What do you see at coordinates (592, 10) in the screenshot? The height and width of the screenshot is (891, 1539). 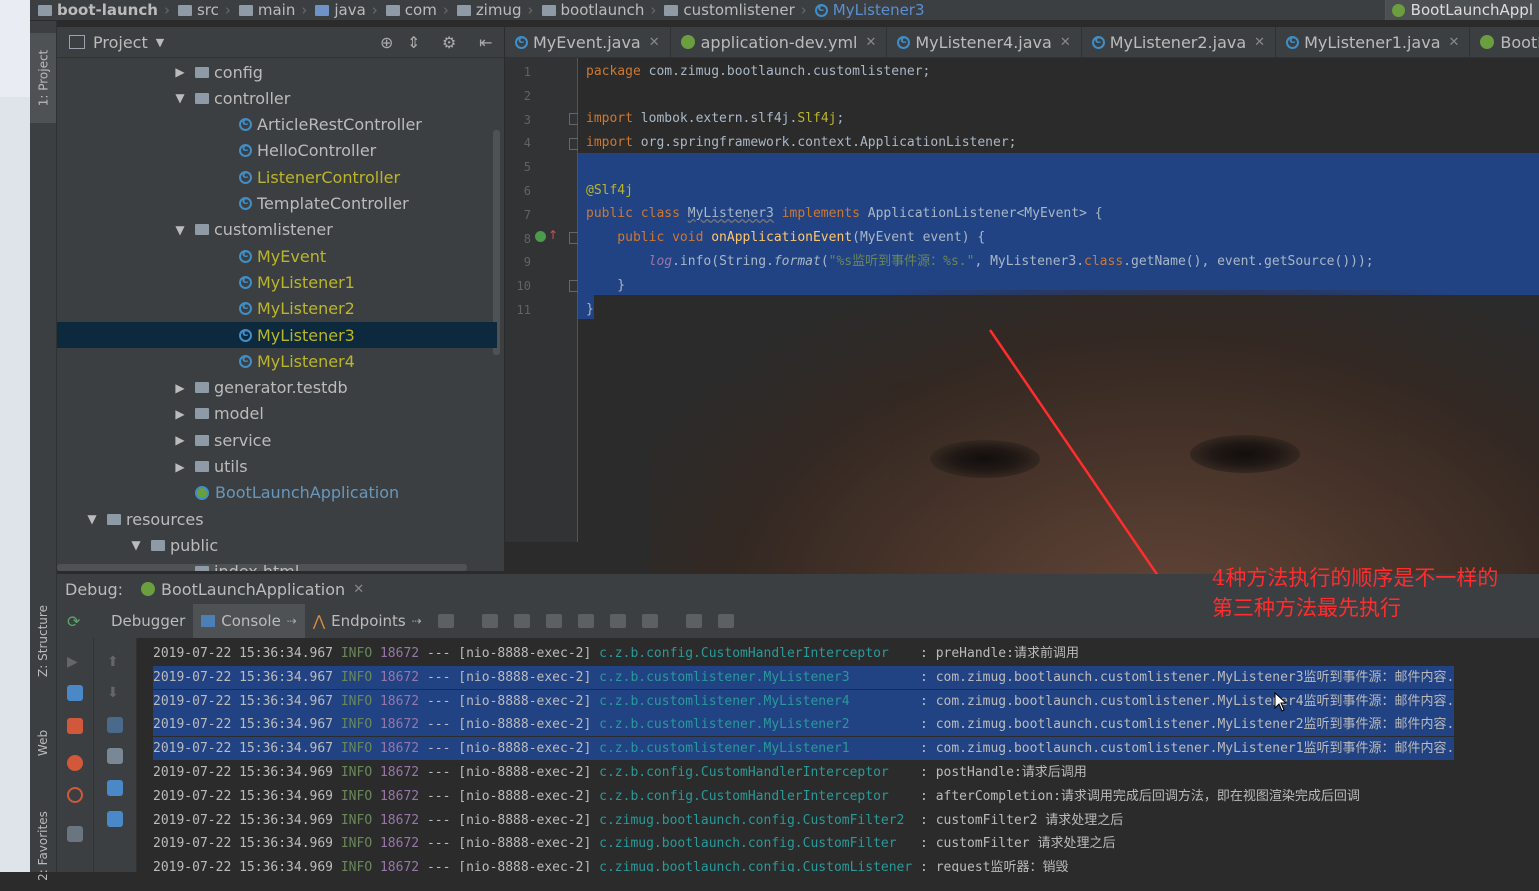 I see `breadcrumb-item: bootlaunch` at bounding box center [592, 10].